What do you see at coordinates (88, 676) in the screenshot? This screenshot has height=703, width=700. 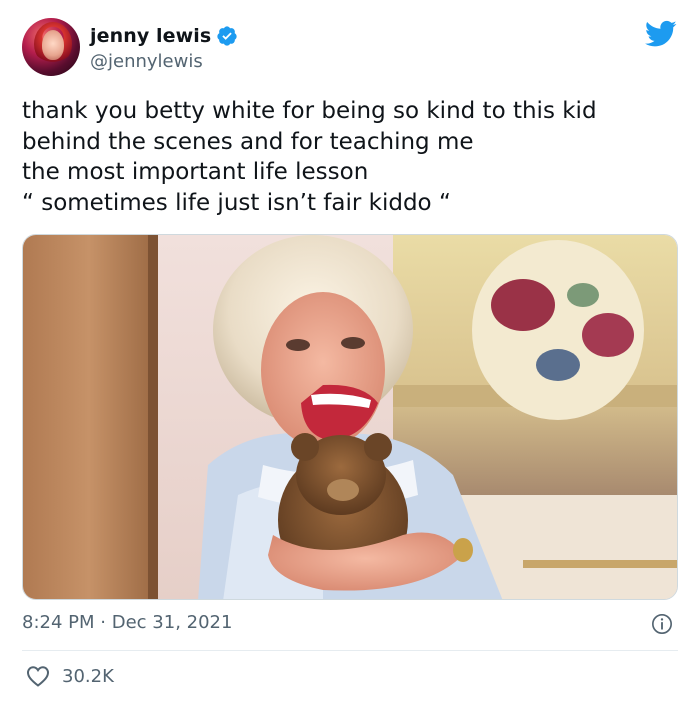 I see `like-count: 30.2K` at bounding box center [88, 676].